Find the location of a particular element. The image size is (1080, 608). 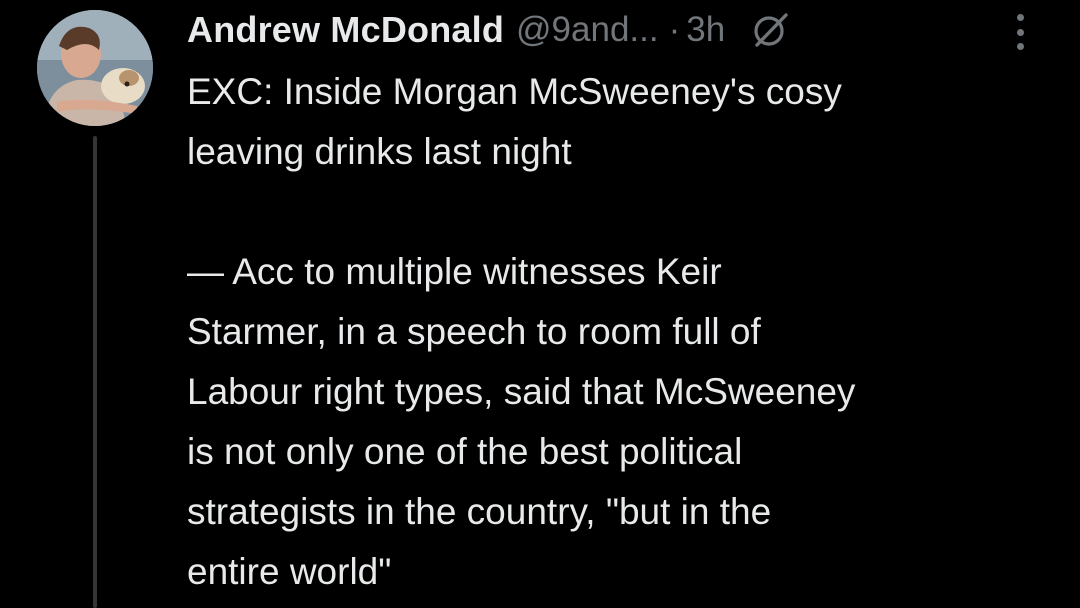

thread-line is located at coordinates (95, 372).